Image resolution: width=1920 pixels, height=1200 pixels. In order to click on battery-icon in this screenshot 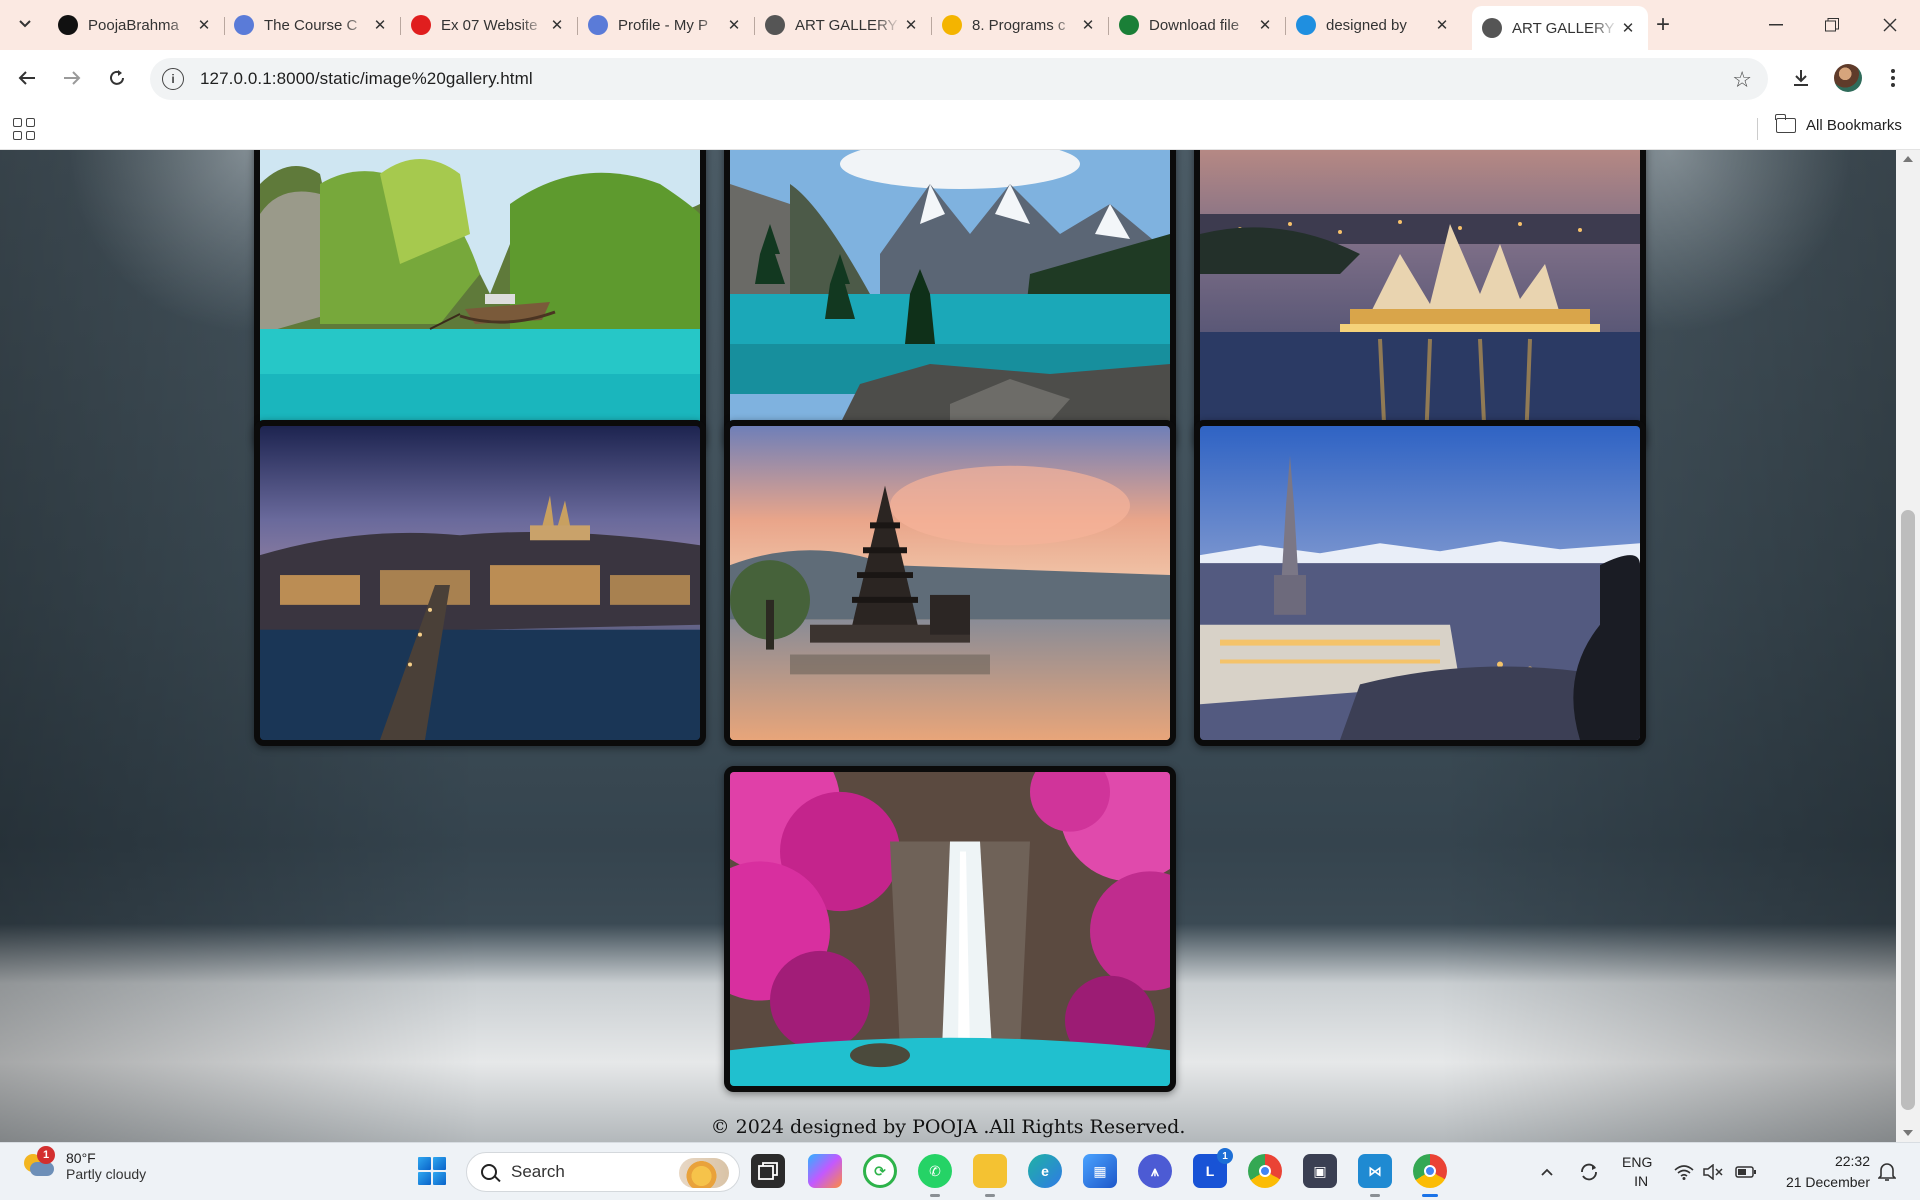, I will do `click(1746, 1171)`.